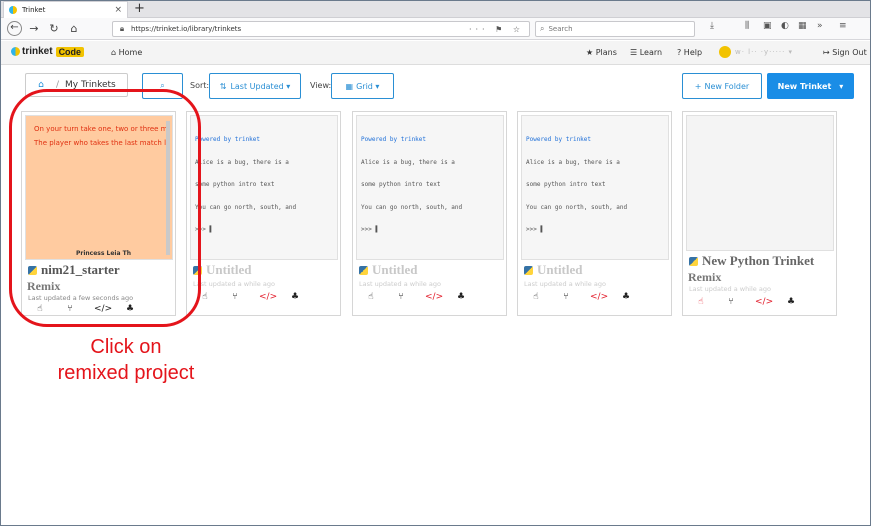 Image resolution: width=871 pixels, height=526 pixels. Describe the element at coordinates (751, 261) in the screenshot. I see `card-title: New Python Trinket` at that location.